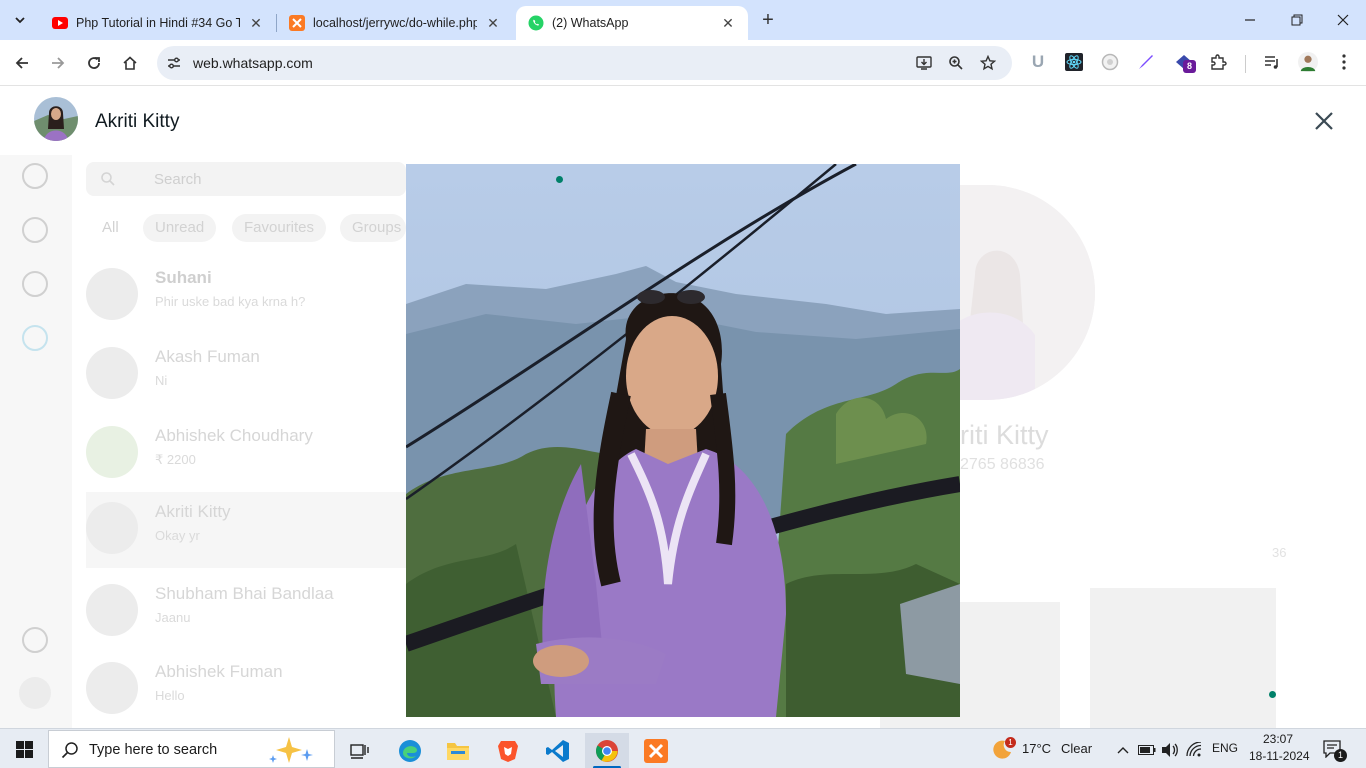 The height and width of the screenshot is (768, 1366). Describe the element at coordinates (1010, 742) in the screenshot. I see `weather-badge: 1` at that location.